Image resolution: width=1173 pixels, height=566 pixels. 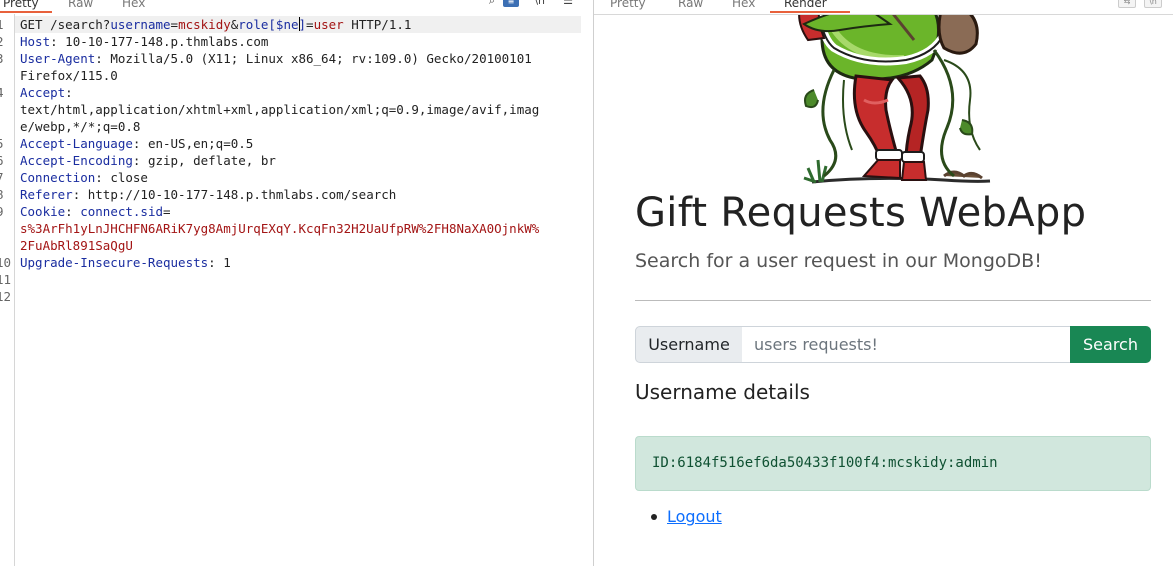 What do you see at coordinates (654, 517) in the screenshot?
I see `list-bullet` at bounding box center [654, 517].